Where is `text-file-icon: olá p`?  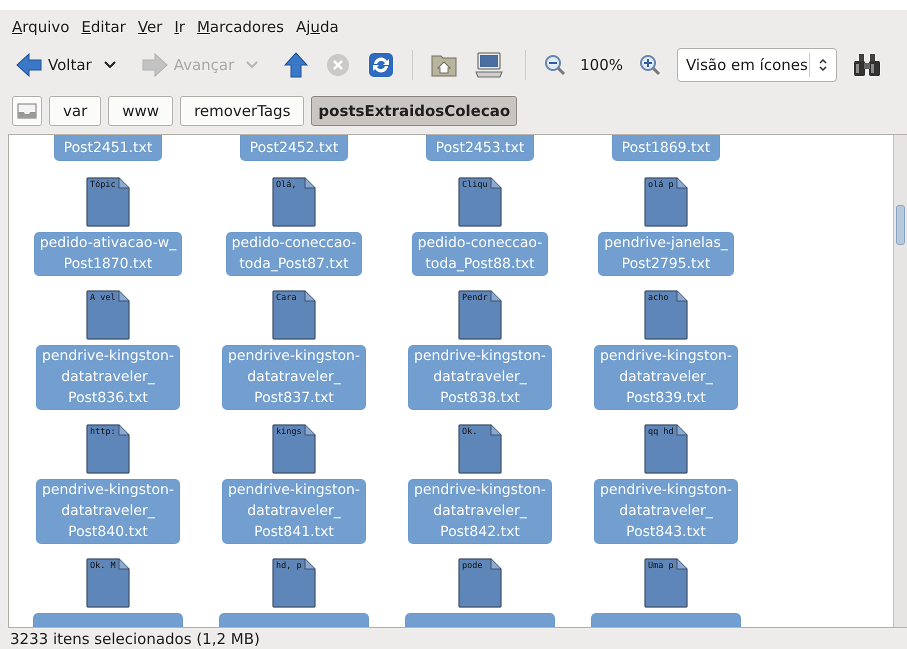
text-file-icon: olá p is located at coordinates (666, 202).